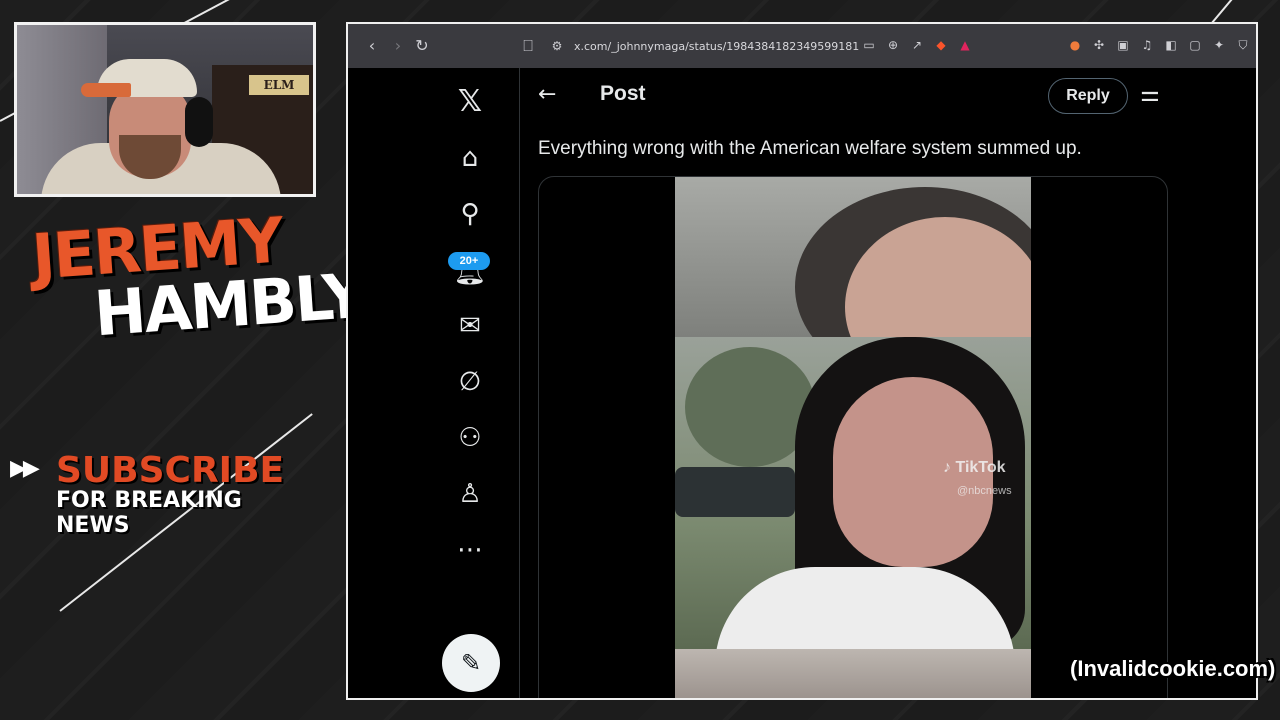 The width and height of the screenshot is (1280, 720). Describe the element at coordinates (547, 94) in the screenshot. I see `back-arrow-icon: ←` at that location.